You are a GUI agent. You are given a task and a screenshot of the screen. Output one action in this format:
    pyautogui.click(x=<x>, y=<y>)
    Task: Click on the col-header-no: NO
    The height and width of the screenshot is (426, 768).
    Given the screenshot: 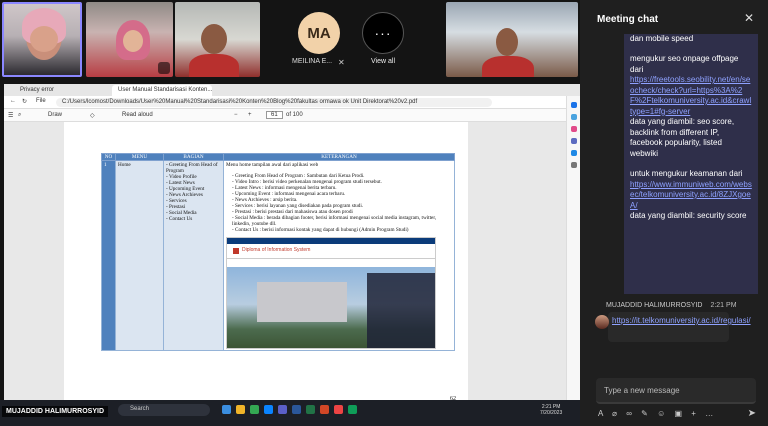 What is the action you would take?
    pyautogui.click(x=108, y=157)
    